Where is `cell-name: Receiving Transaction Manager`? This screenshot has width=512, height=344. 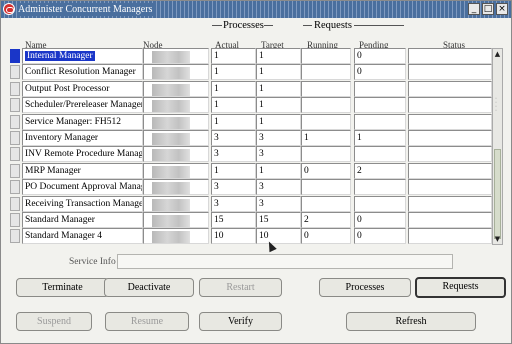 cell-name: Receiving Transaction Manager is located at coordinates (82, 203).